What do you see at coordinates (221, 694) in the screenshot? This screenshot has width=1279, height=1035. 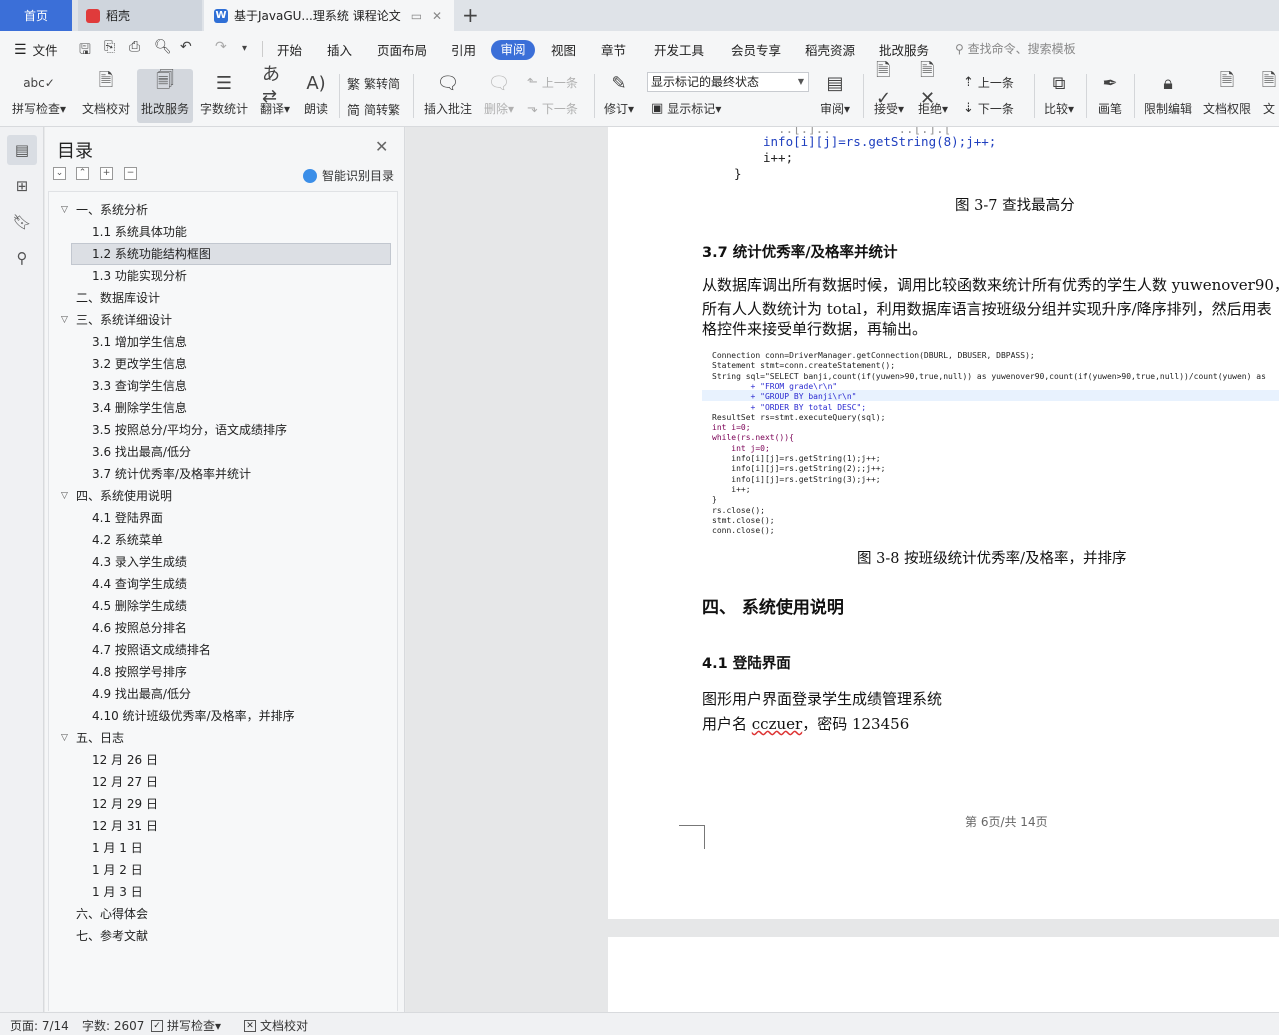 I see `toc-item: 4.9 找出最高/低分` at bounding box center [221, 694].